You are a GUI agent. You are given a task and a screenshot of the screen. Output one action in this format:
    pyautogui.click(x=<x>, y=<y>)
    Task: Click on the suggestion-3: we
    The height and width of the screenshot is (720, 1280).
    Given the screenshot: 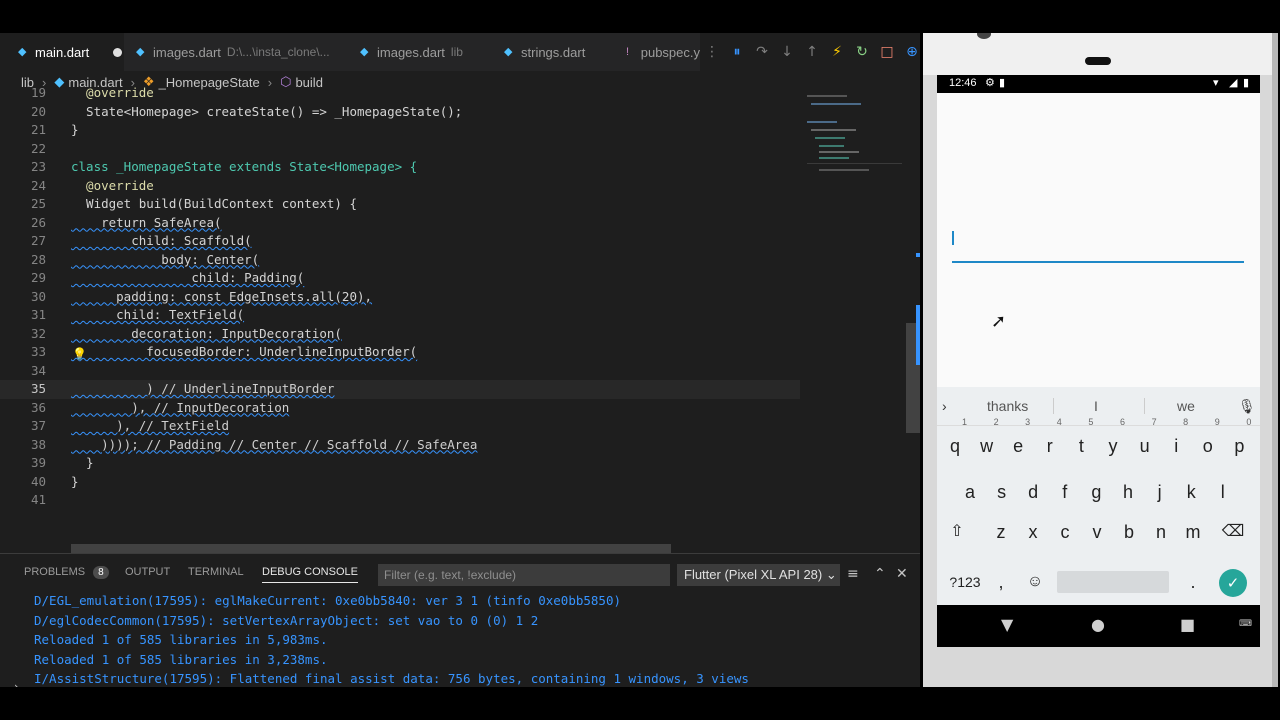 What is the action you would take?
    pyautogui.click(x=1186, y=406)
    